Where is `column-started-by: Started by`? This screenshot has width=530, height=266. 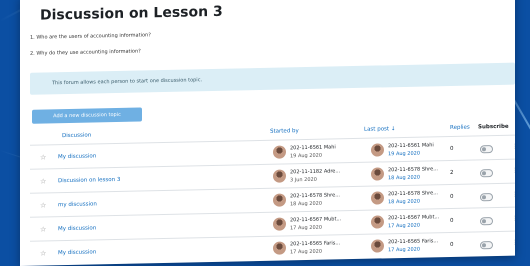
column-started-by: Started by is located at coordinates (284, 131).